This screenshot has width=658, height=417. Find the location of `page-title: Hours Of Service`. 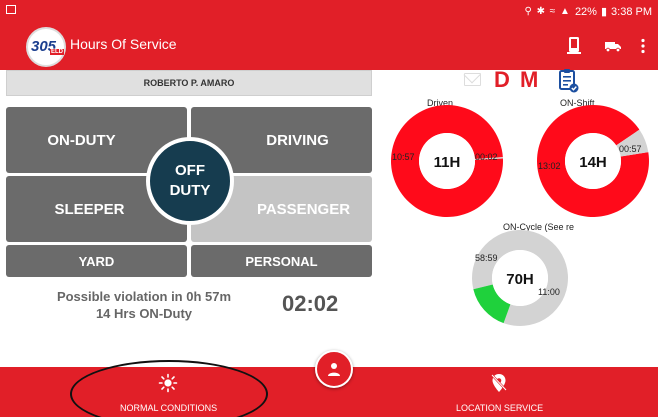

page-title: Hours Of Service is located at coordinates (123, 44).